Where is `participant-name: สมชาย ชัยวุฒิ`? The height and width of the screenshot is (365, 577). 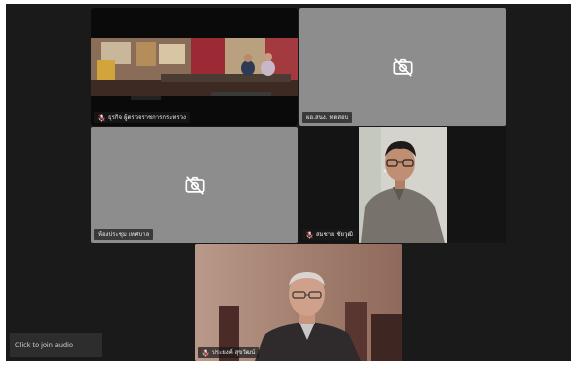
participant-name: สมชาย ชัยวุฒิ is located at coordinates (334, 234).